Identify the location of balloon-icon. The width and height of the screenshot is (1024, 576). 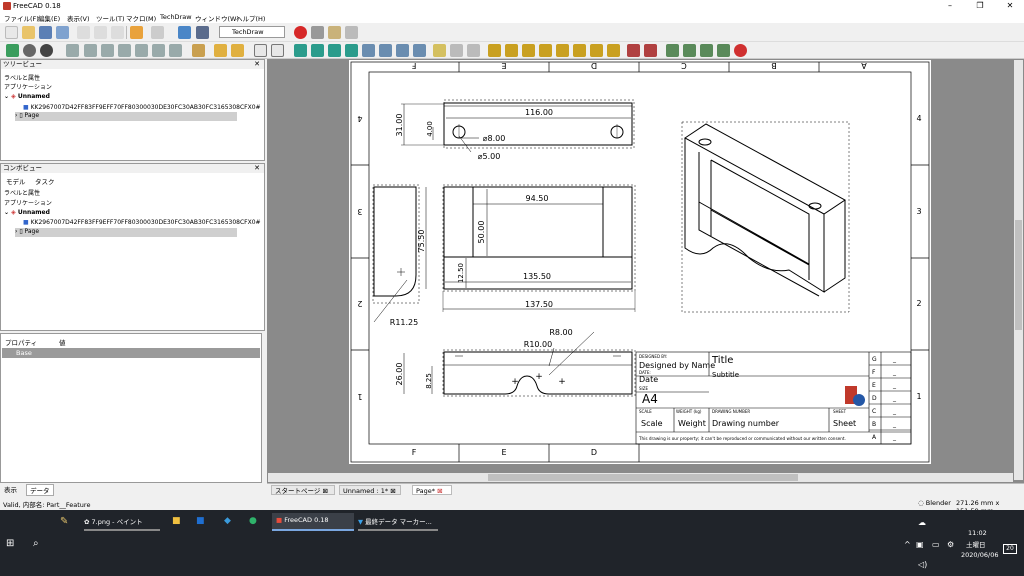
(633, 50).